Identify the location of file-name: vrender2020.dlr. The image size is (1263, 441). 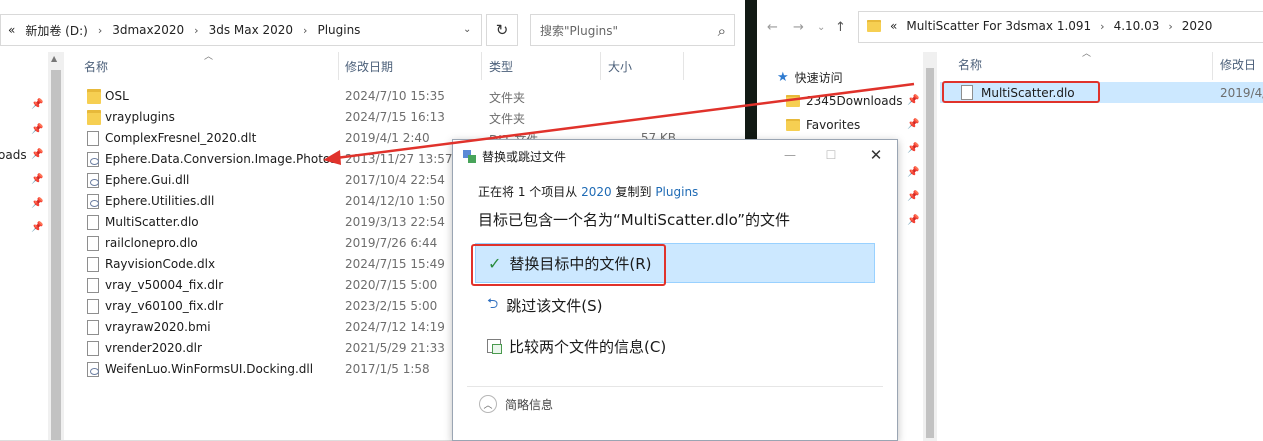
(153, 348).